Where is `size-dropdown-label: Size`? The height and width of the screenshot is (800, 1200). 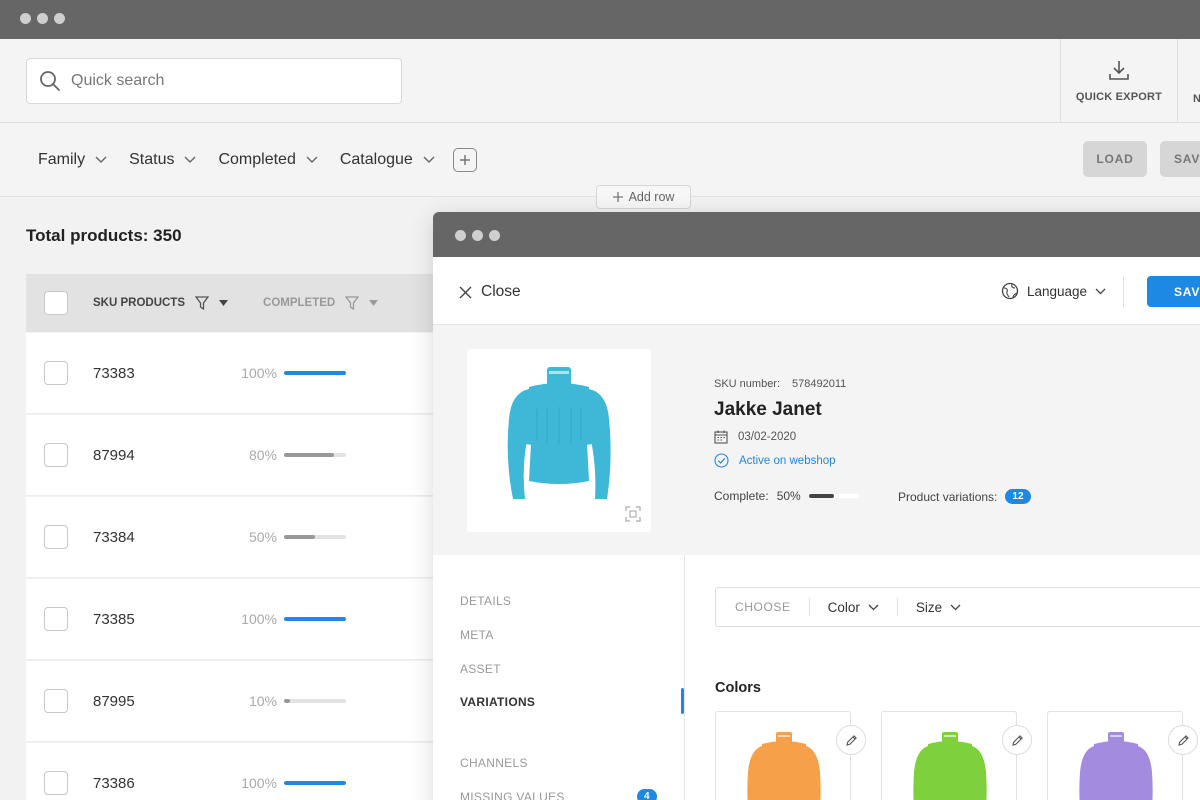 size-dropdown-label: Size is located at coordinates (929, 607).